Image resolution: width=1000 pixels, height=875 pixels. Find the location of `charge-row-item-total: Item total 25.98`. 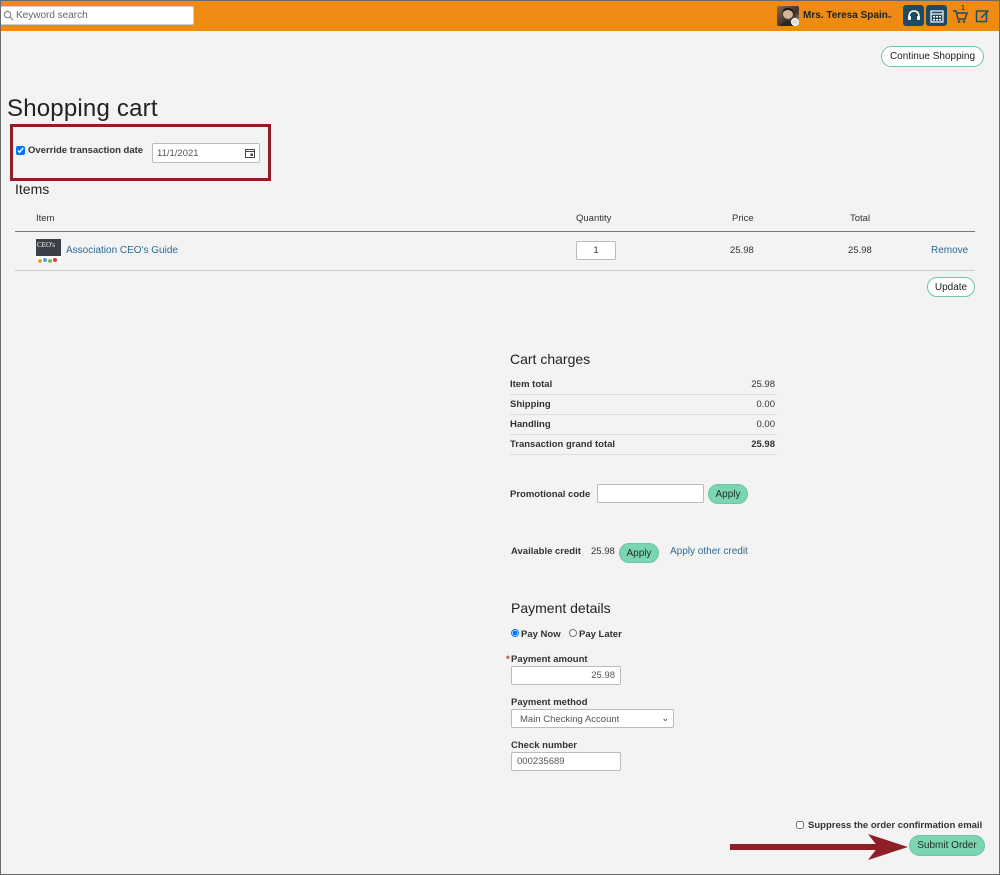

charge-row-item-total: Item total 25.98 is located at coordinates (643, 385).